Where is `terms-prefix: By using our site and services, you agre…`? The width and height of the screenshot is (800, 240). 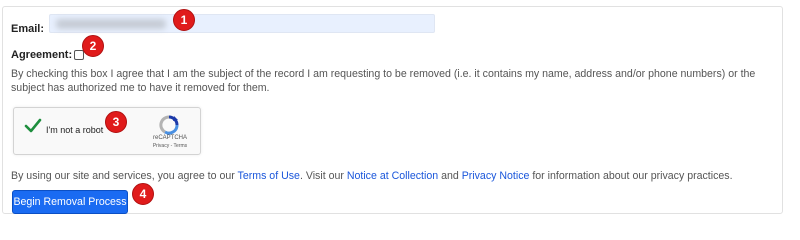 terms-prefix: By using our site and services, you agre… is located at coordinates (124, 176).